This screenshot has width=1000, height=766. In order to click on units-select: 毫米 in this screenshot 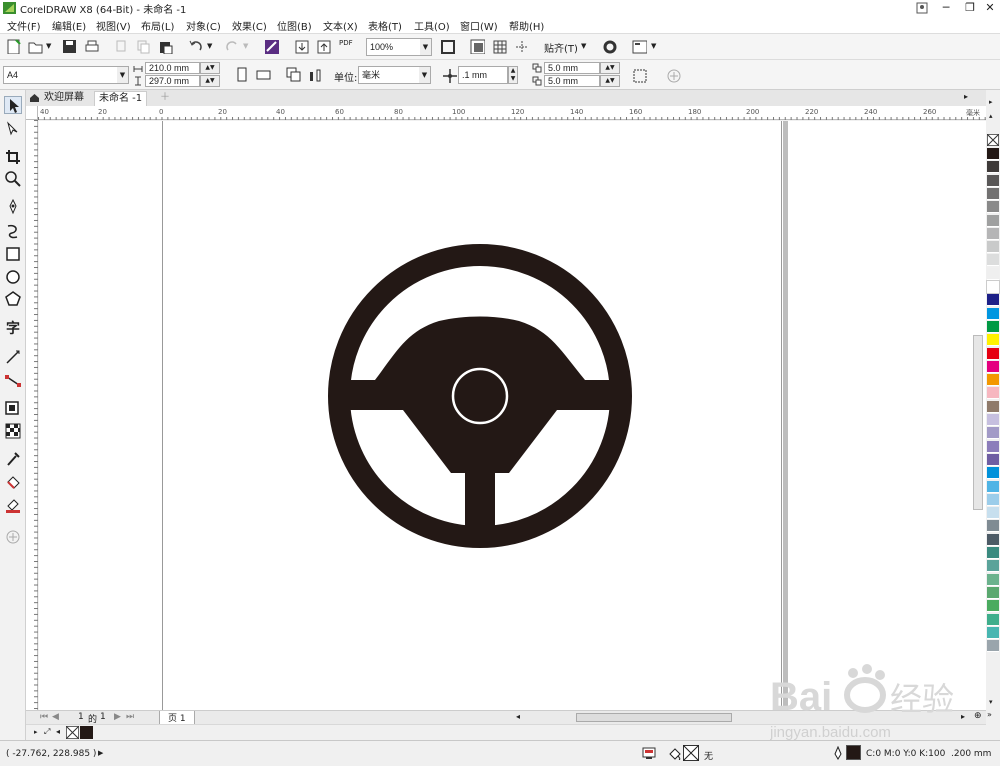, I will do `click(389, 75)`.